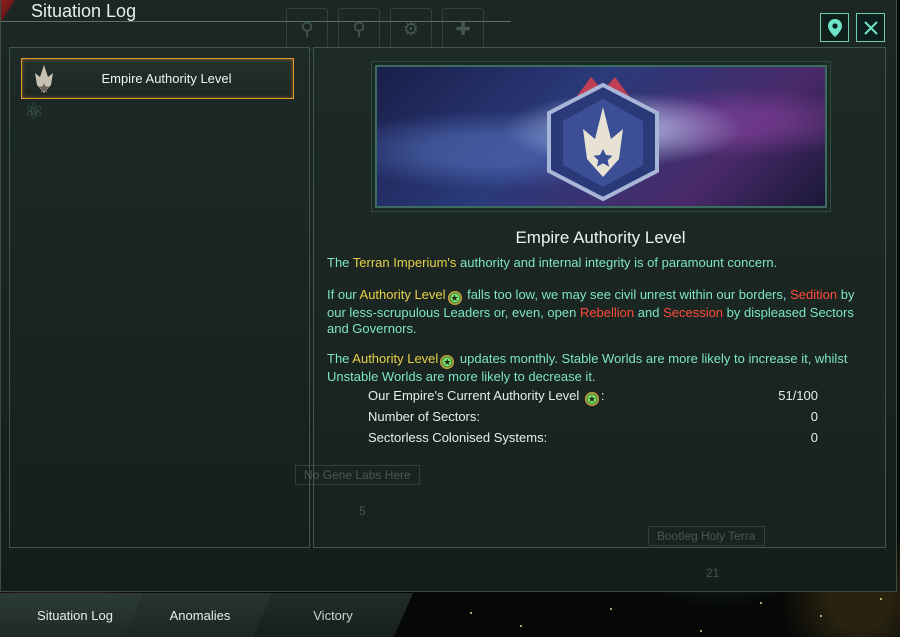  I want to click on map-label-gene-labs: No Gene Labs Here, so click(357, 475).